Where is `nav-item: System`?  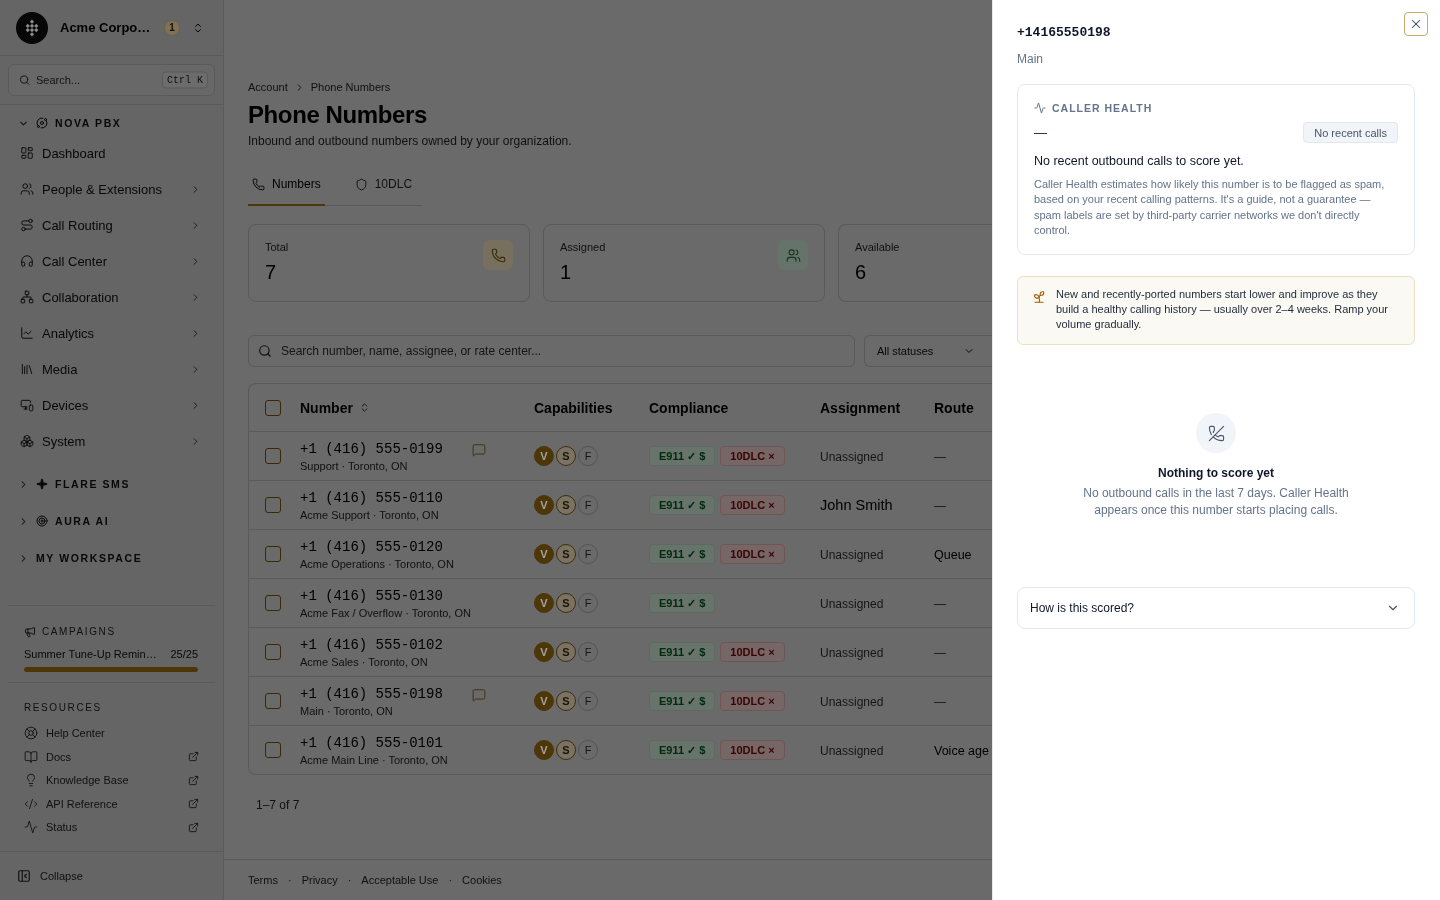 nav-item: System is located at coordinates (111, 441).